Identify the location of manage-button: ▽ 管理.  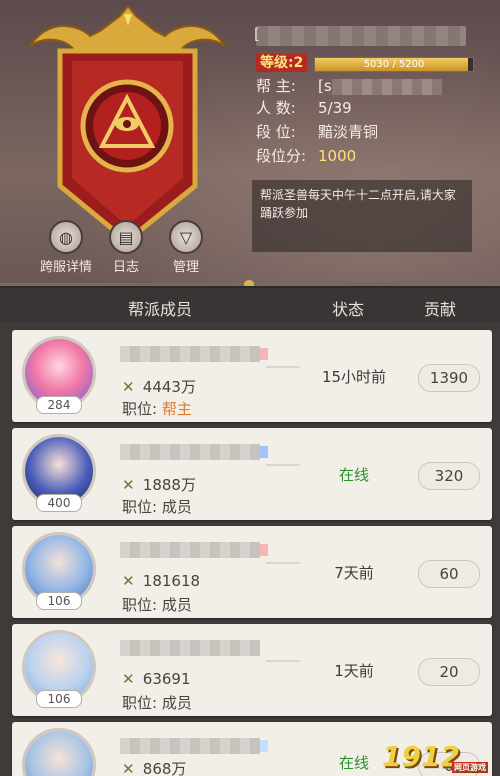
(186, 247).